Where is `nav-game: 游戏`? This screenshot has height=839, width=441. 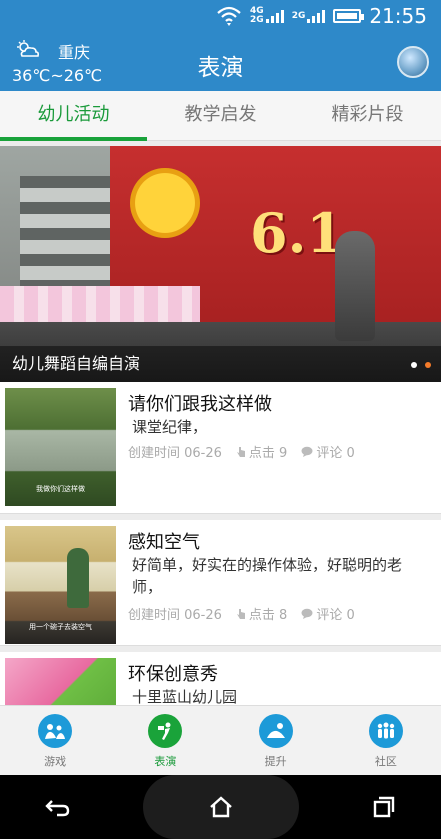 nav-game: 游戏 is located at coordinates (55, 740).